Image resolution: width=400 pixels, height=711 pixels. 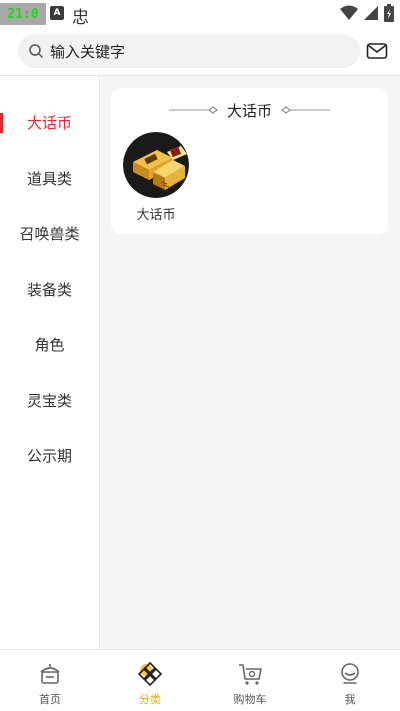 I want to click on status-bar: 21:0 A 忠, so click(x=200, y=14).